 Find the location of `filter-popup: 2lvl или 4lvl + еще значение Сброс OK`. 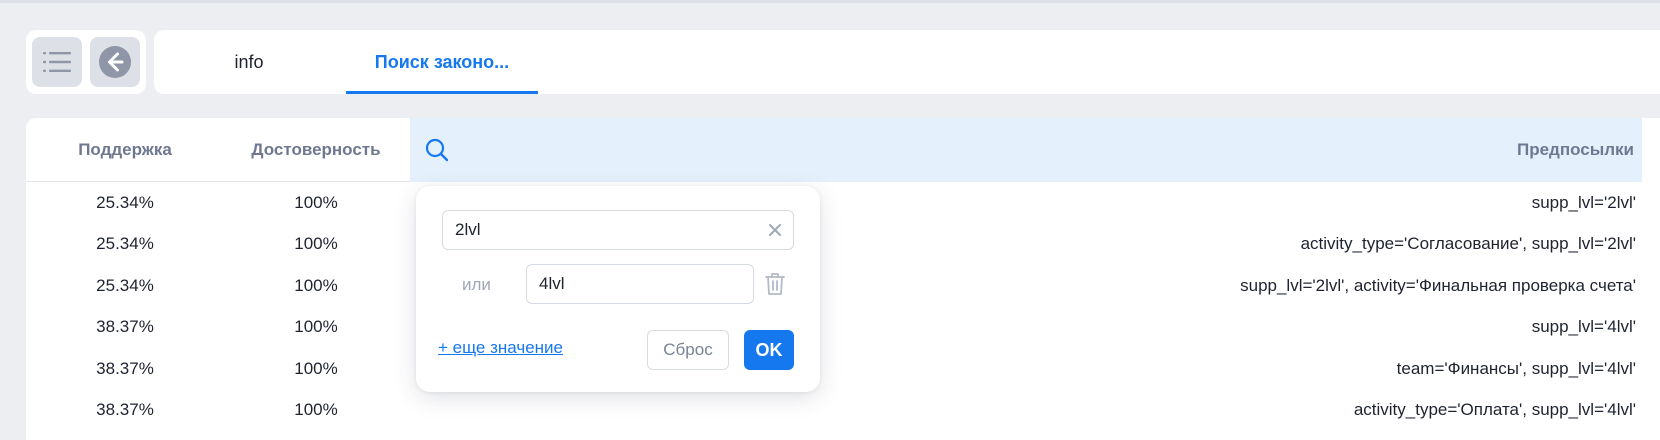

filter-popup: 2lvl или 4lvl + еще значение Сброс OK is located at coordinates (618, 289).